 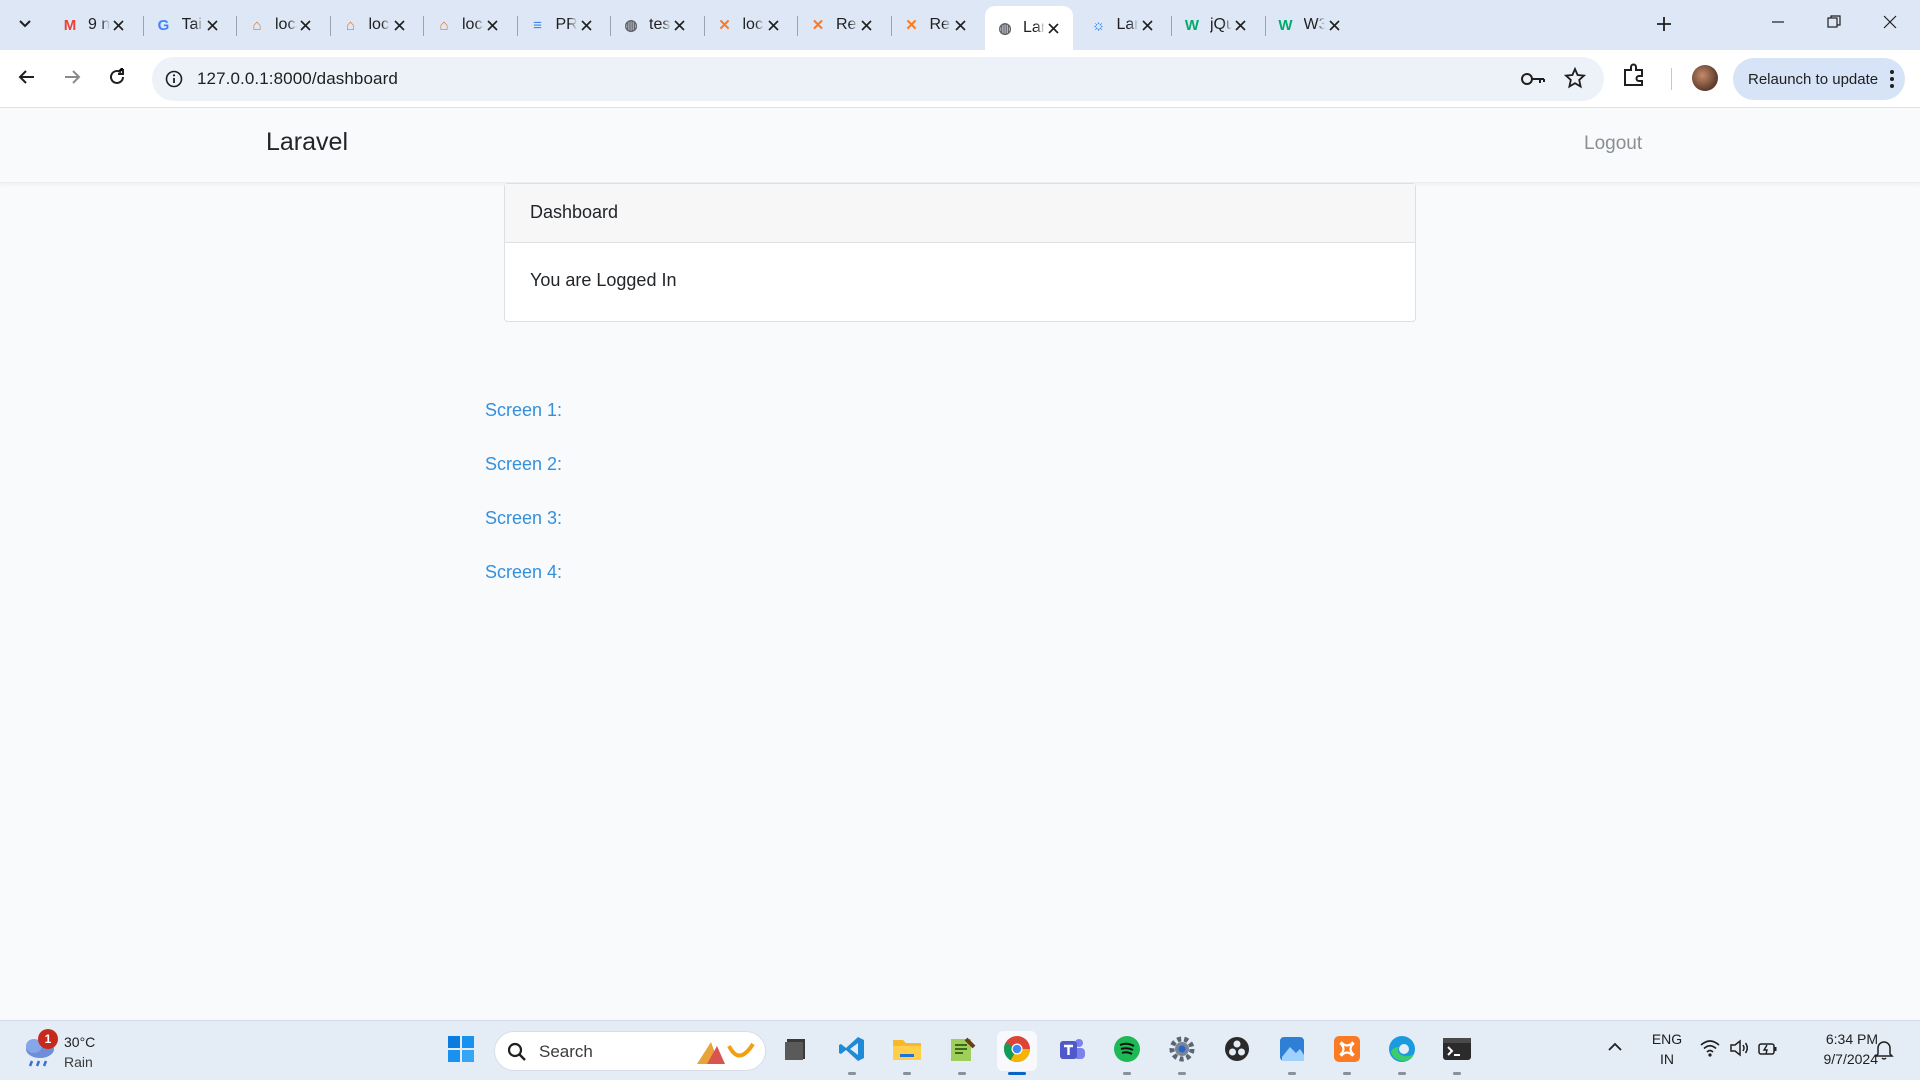 What do you see at coordinates (796, 1051) in the screenshot?
I see `taskbar-app-file-manager` at bounding box center [796, 1051].